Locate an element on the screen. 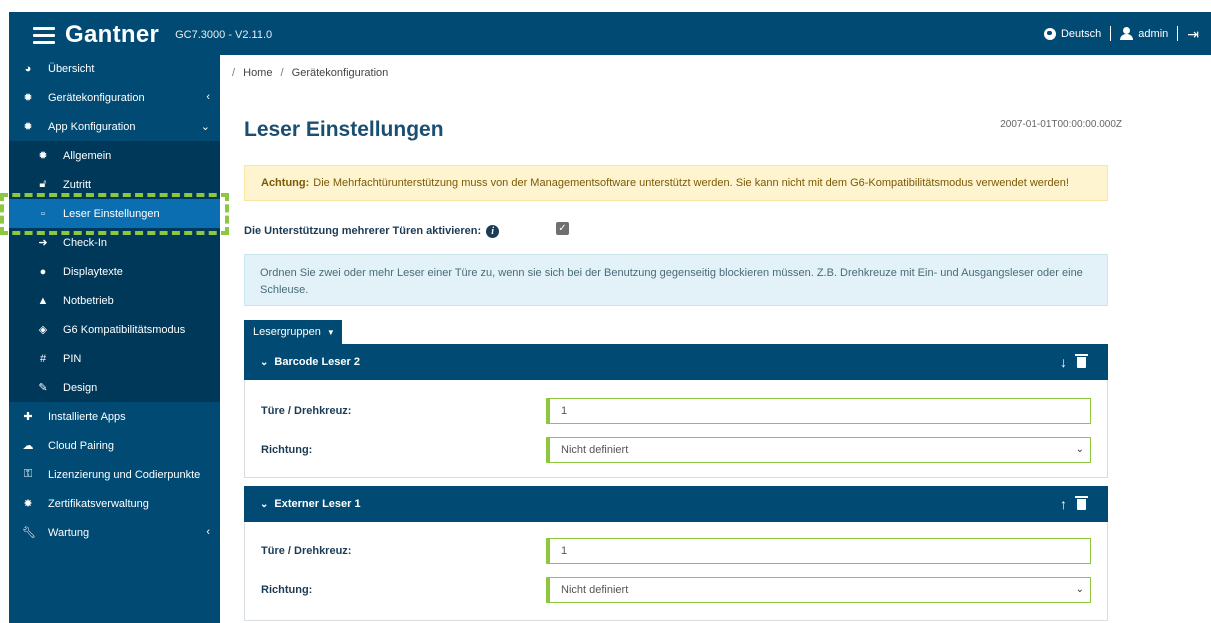  sidebar-item-label: Lizenzierung und Codierpunkte is located at coordinates (124, 474).